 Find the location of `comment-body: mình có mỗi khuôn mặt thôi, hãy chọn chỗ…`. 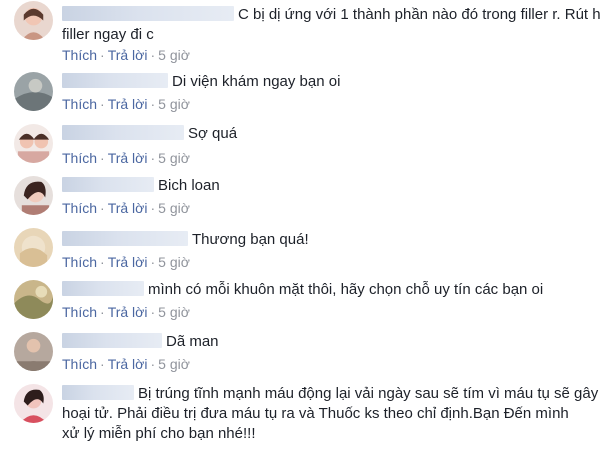

comment-body: mình có mỗi khuôn mặt thôi, hãy chọn chỗ… is located at coordinates (327, 301).